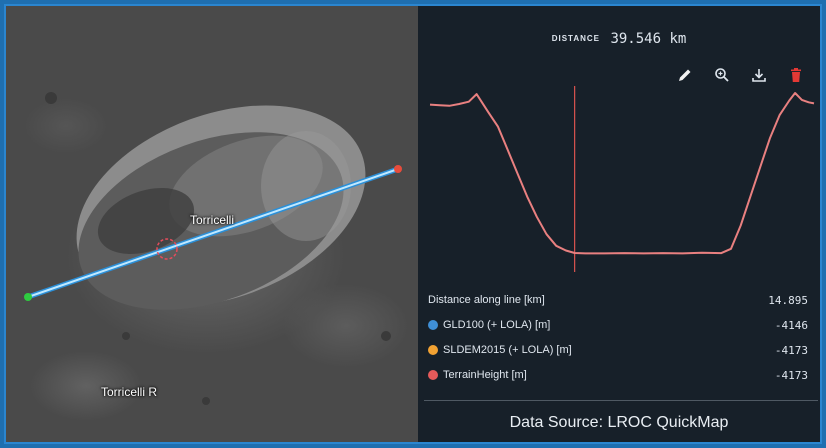  What do you see at coordinates (433, 325) in the screenshot?
I see `gld100-dot-icon` at bounding box center [433, 325].